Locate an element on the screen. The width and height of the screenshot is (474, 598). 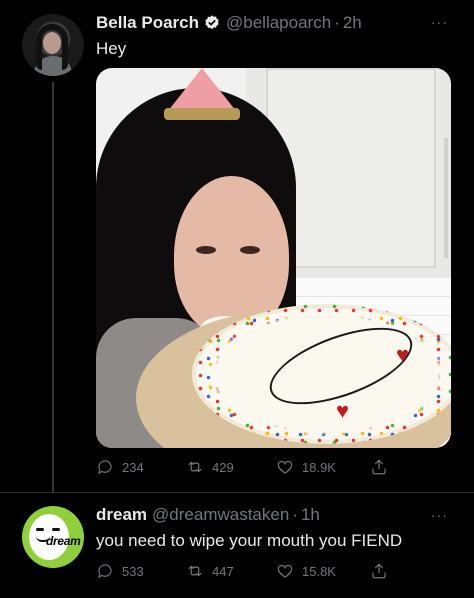
tweet-divider is located at coordinates (237, 492).